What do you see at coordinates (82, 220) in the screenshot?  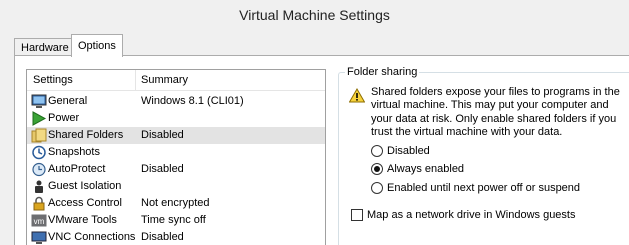 I see `list-item-name: VMware Tools` at bounding box center [82, 220].